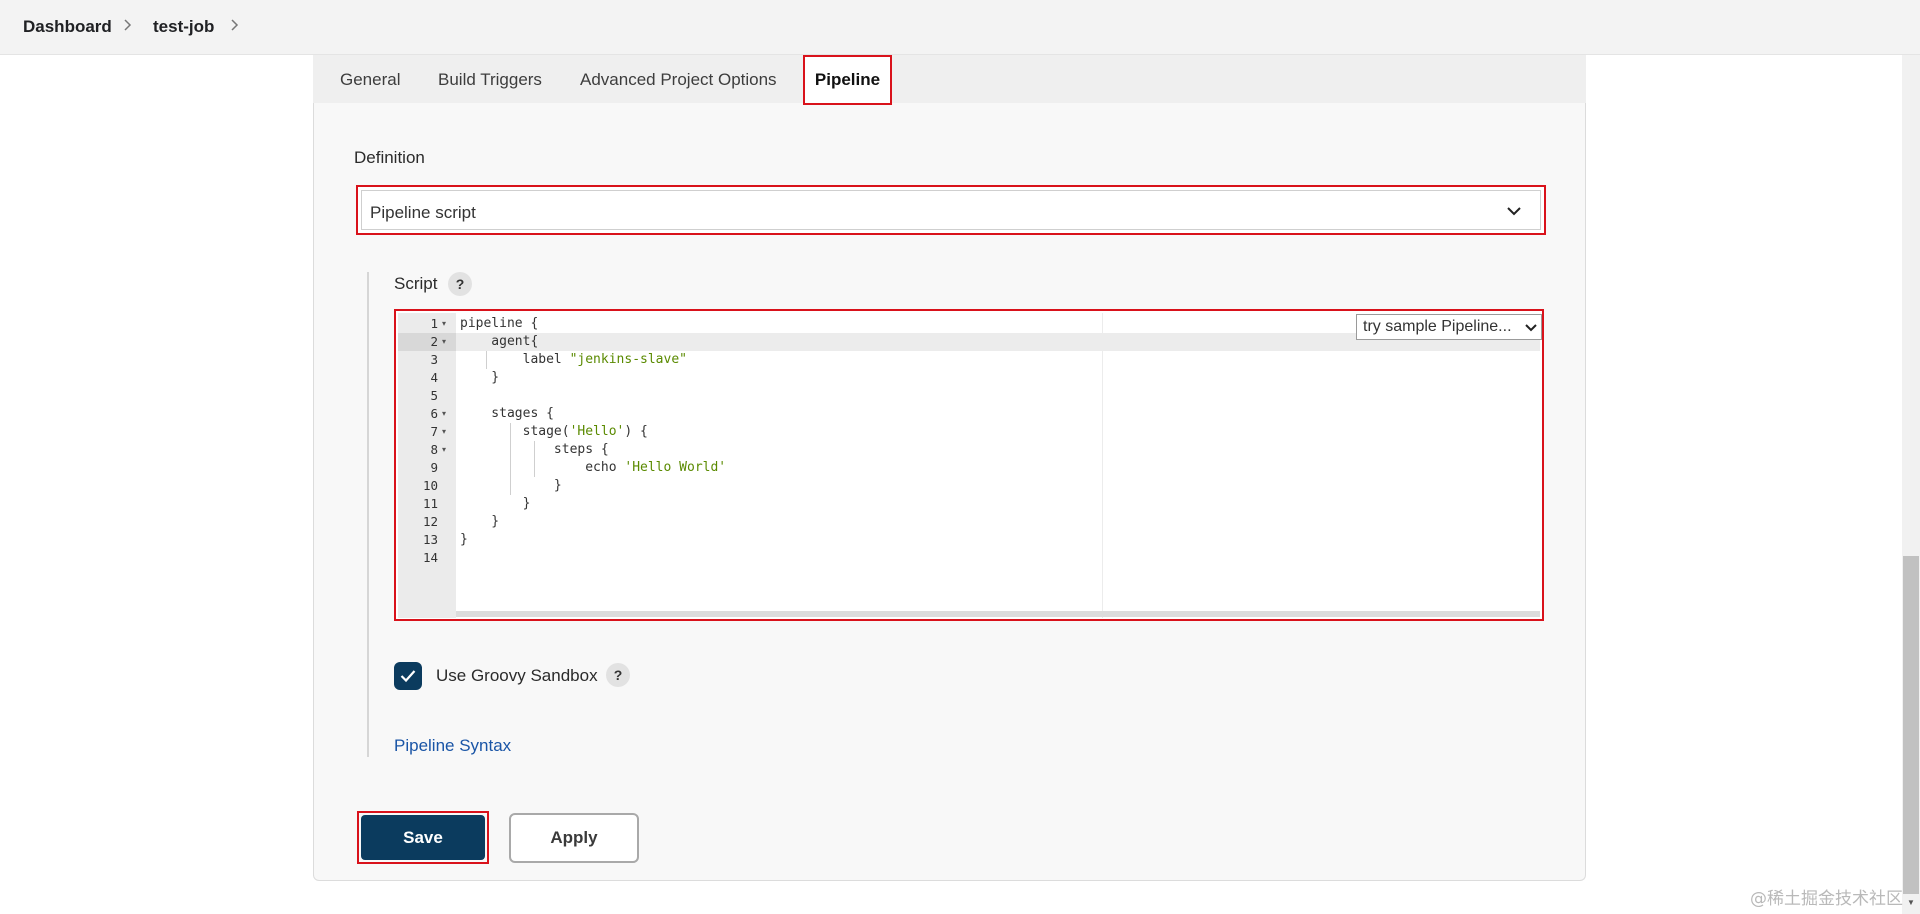  What do you see at coordinates (434, 449) in the screenshot?
I see `line-number: 8` at bounding box center [434, 449].